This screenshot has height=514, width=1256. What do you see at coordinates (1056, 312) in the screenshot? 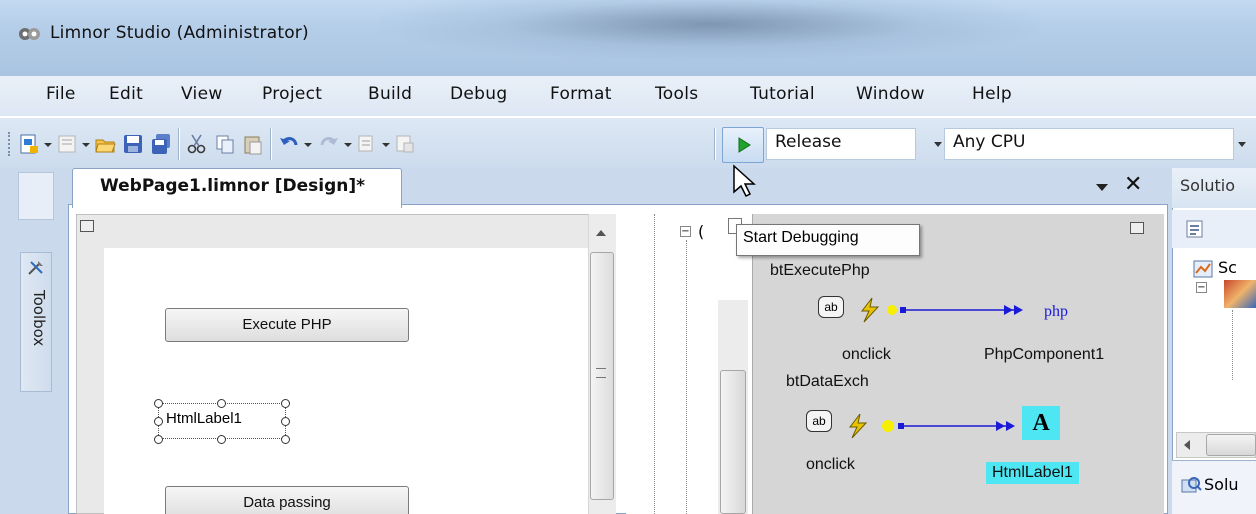
I see `php-component-icon: php` at bounding box center [1056, 312].